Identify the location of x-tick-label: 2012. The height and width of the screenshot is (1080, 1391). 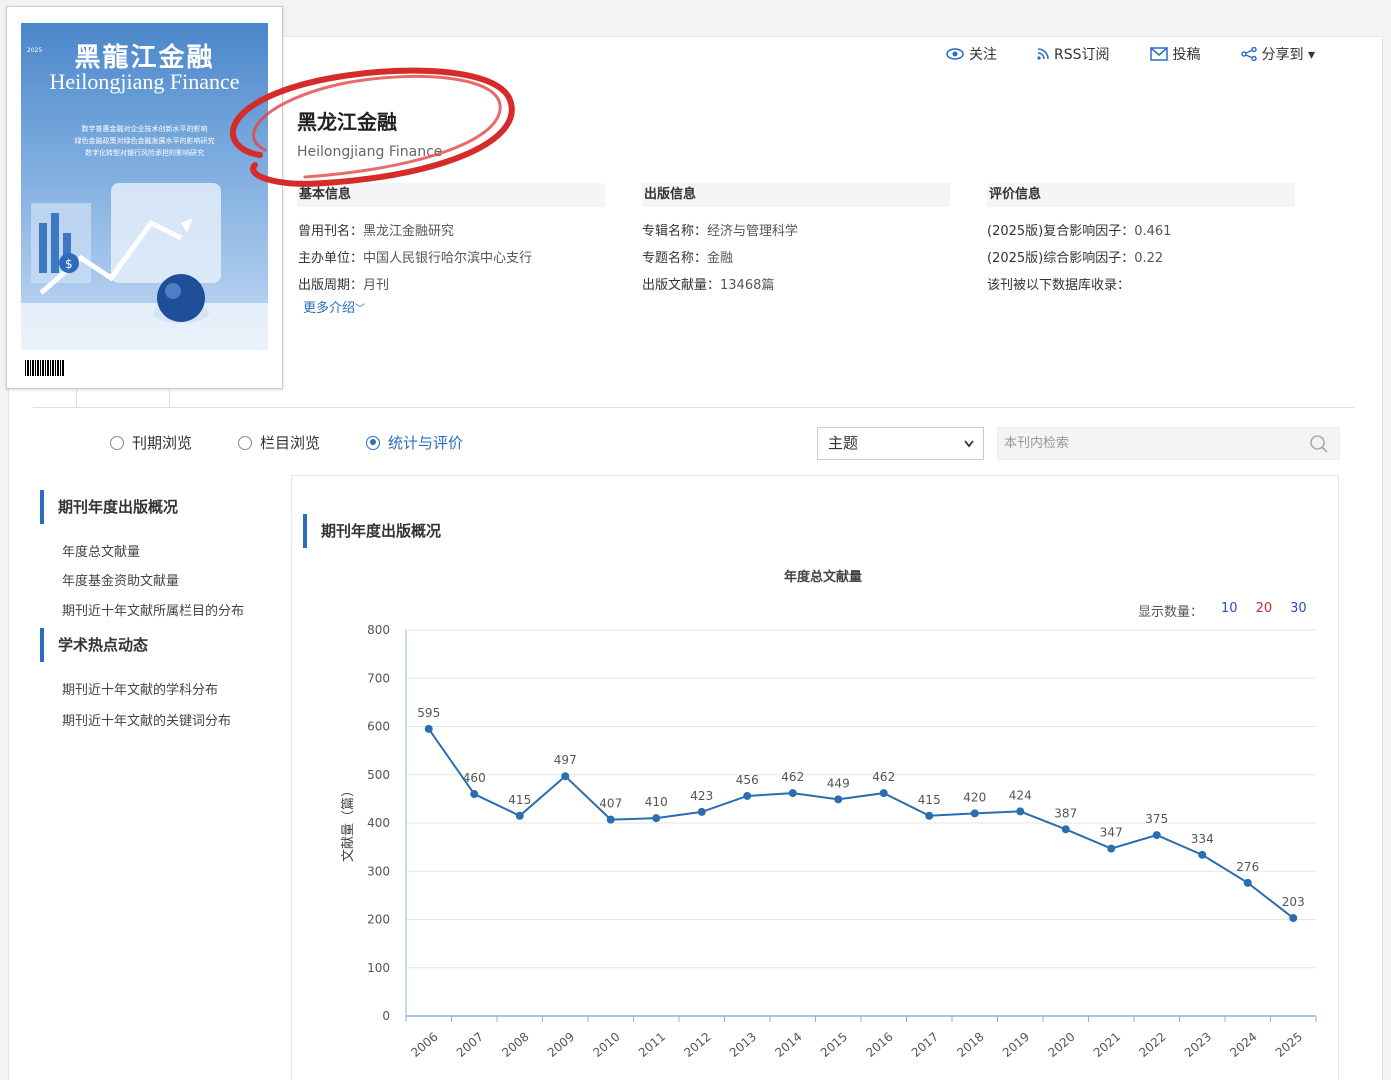
(697, 1045).